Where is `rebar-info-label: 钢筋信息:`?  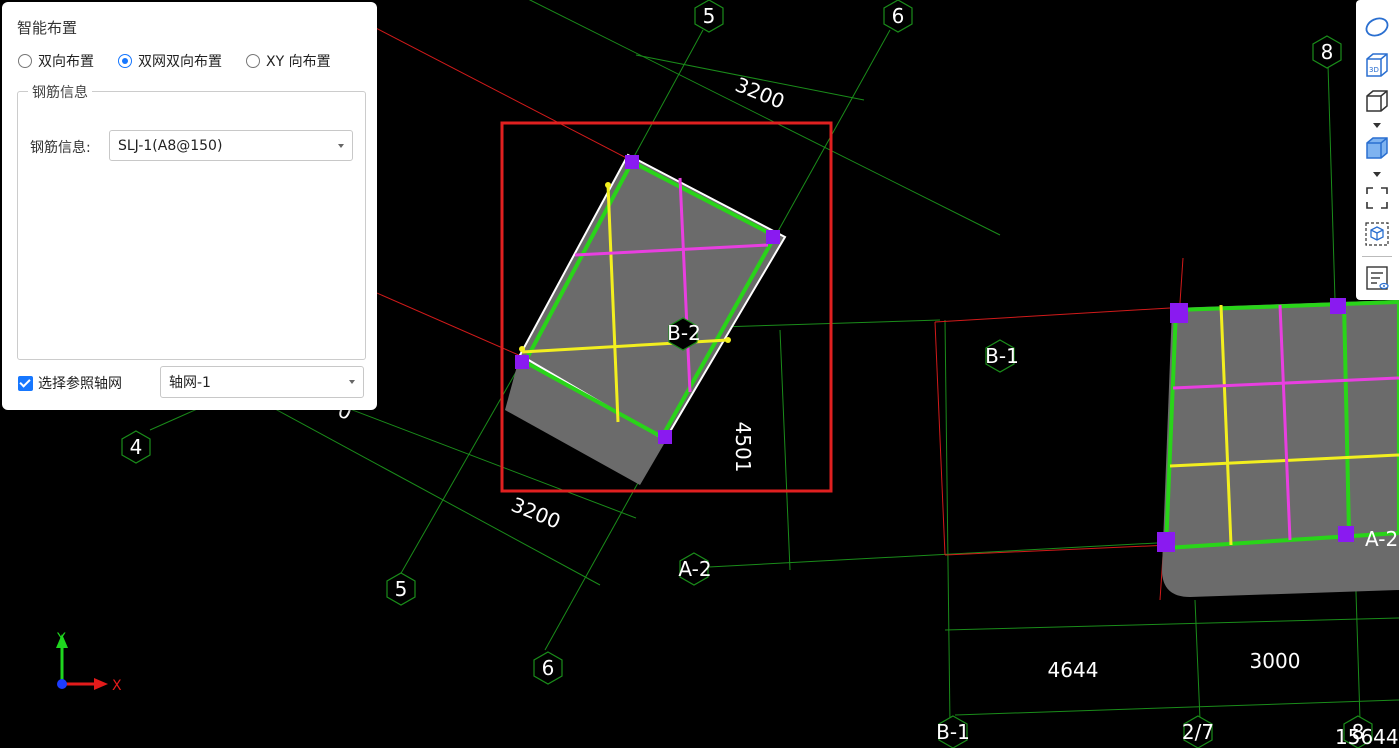 rebar-info-label: 钢筋信息: is located at coordinates (60, 148).